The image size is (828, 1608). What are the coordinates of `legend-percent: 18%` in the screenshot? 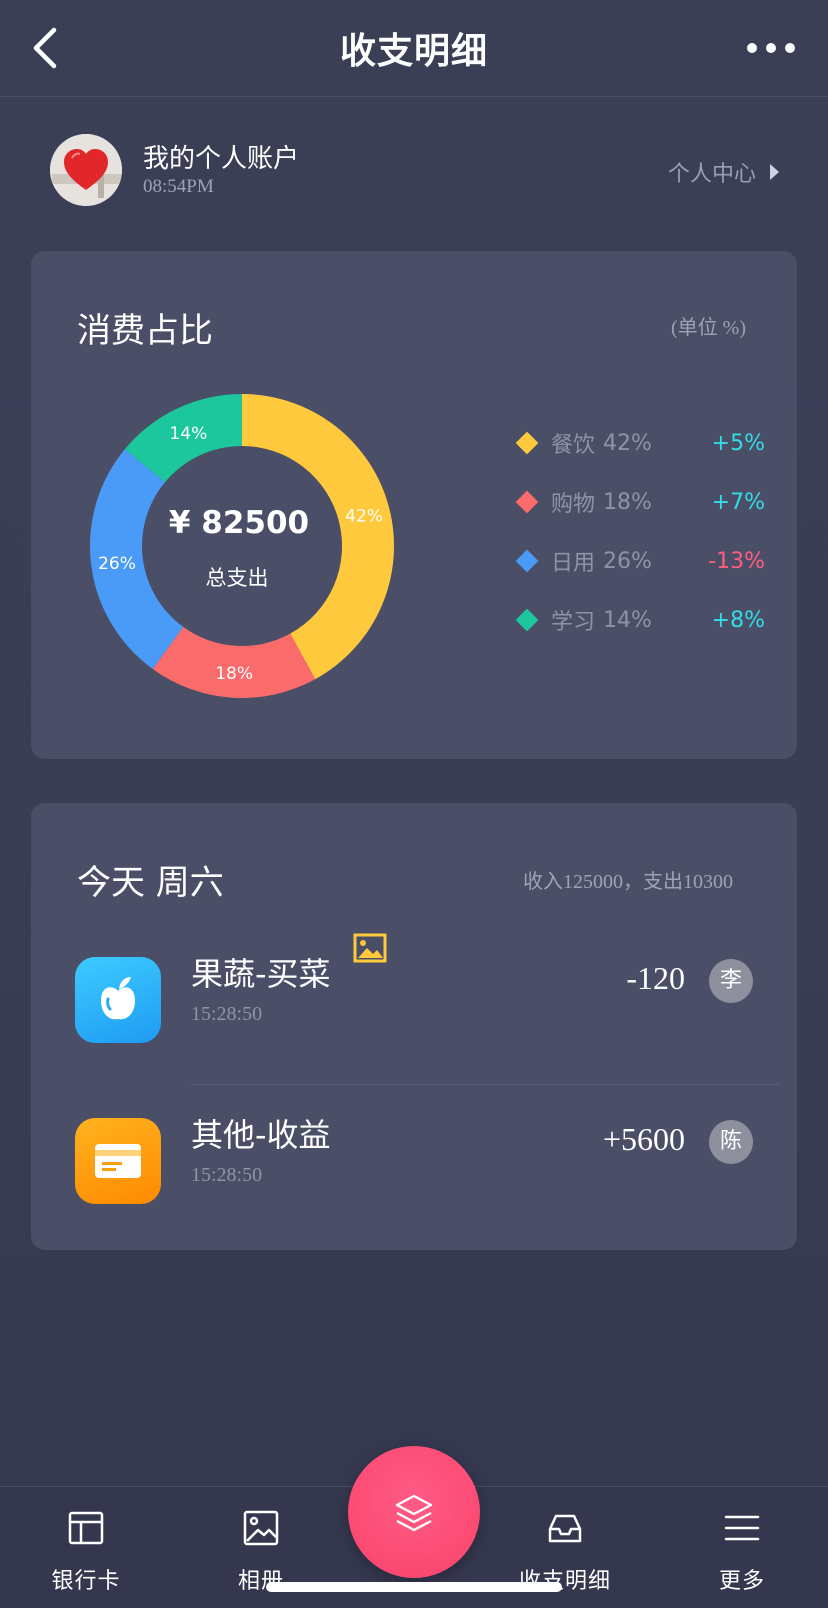 It's located at (627, 502).